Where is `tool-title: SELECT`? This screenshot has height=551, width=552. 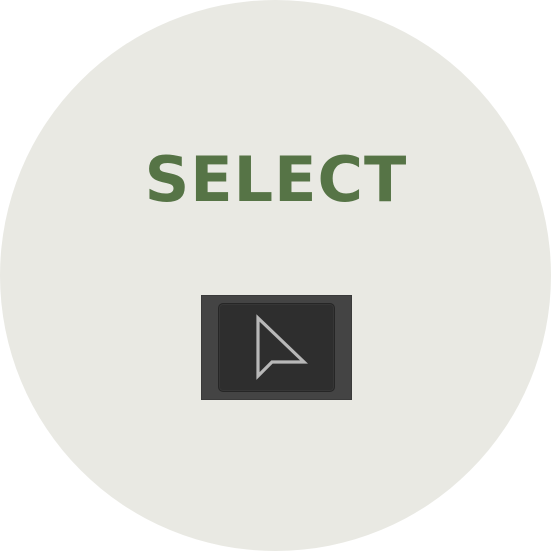 tool-title: SELECT is located at coordinates (276, 179).